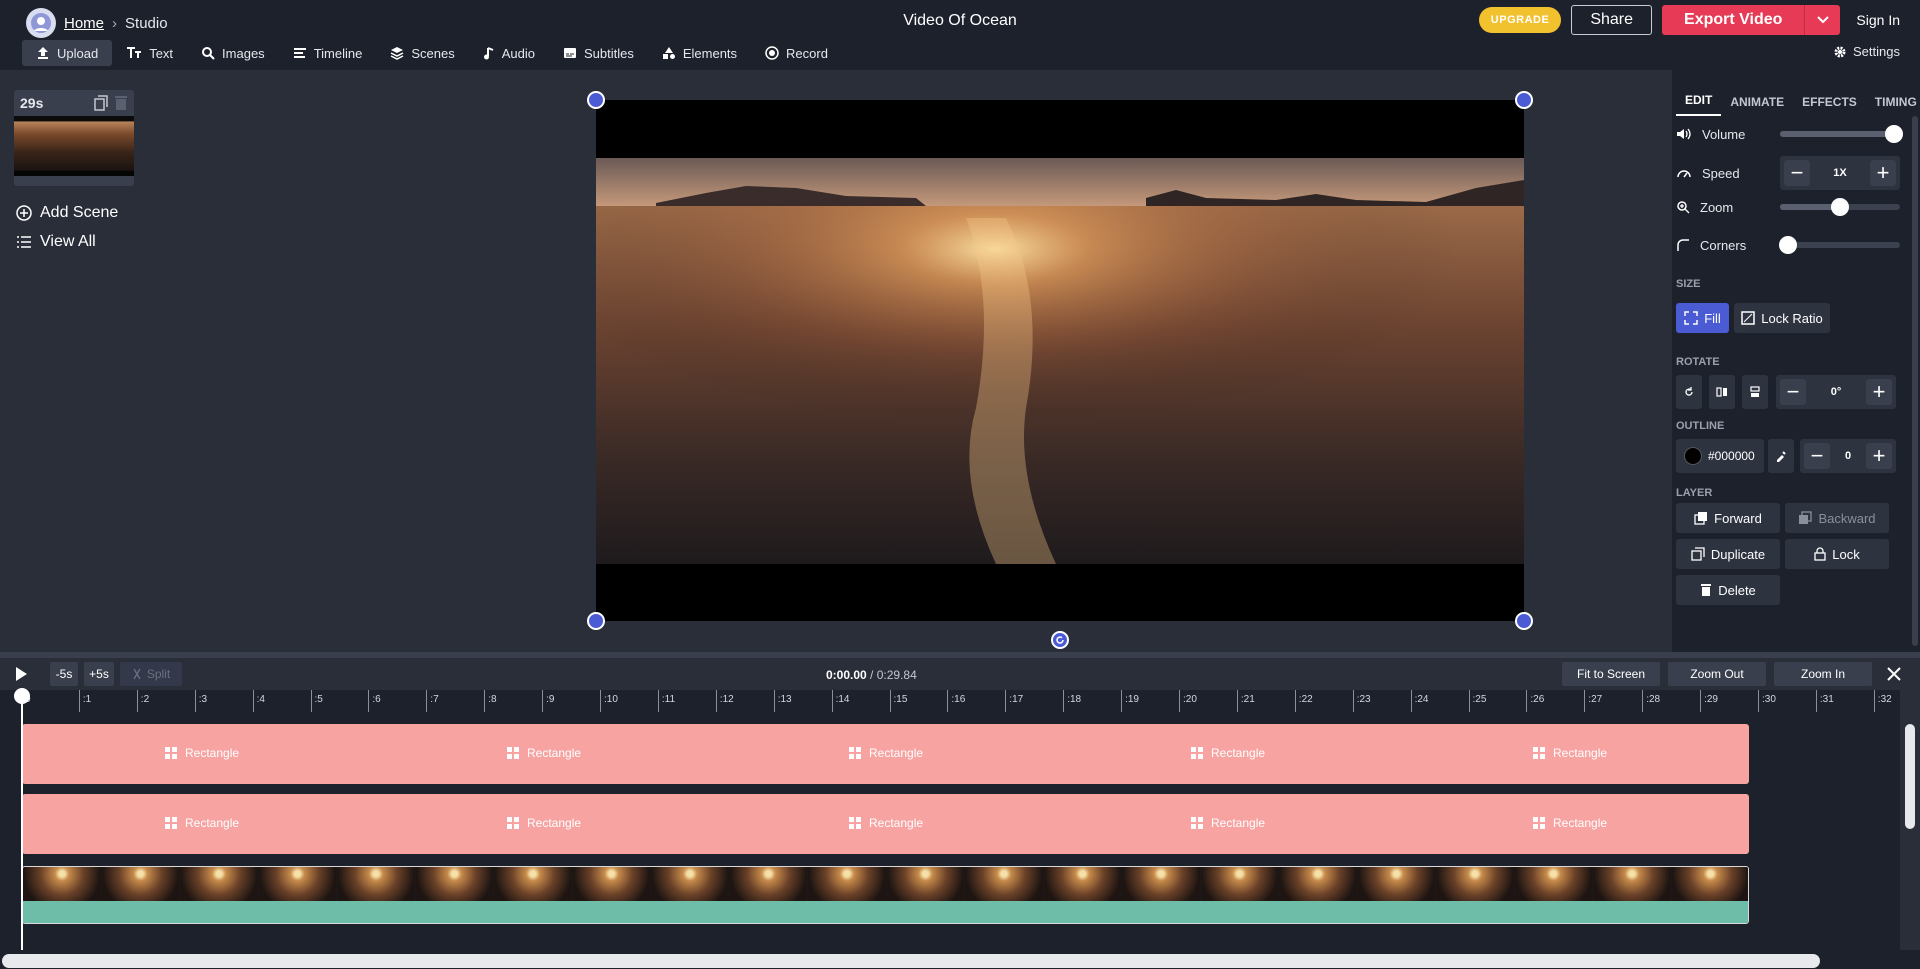  I want to click on current-time: 0:00.00, so click(846, 675).